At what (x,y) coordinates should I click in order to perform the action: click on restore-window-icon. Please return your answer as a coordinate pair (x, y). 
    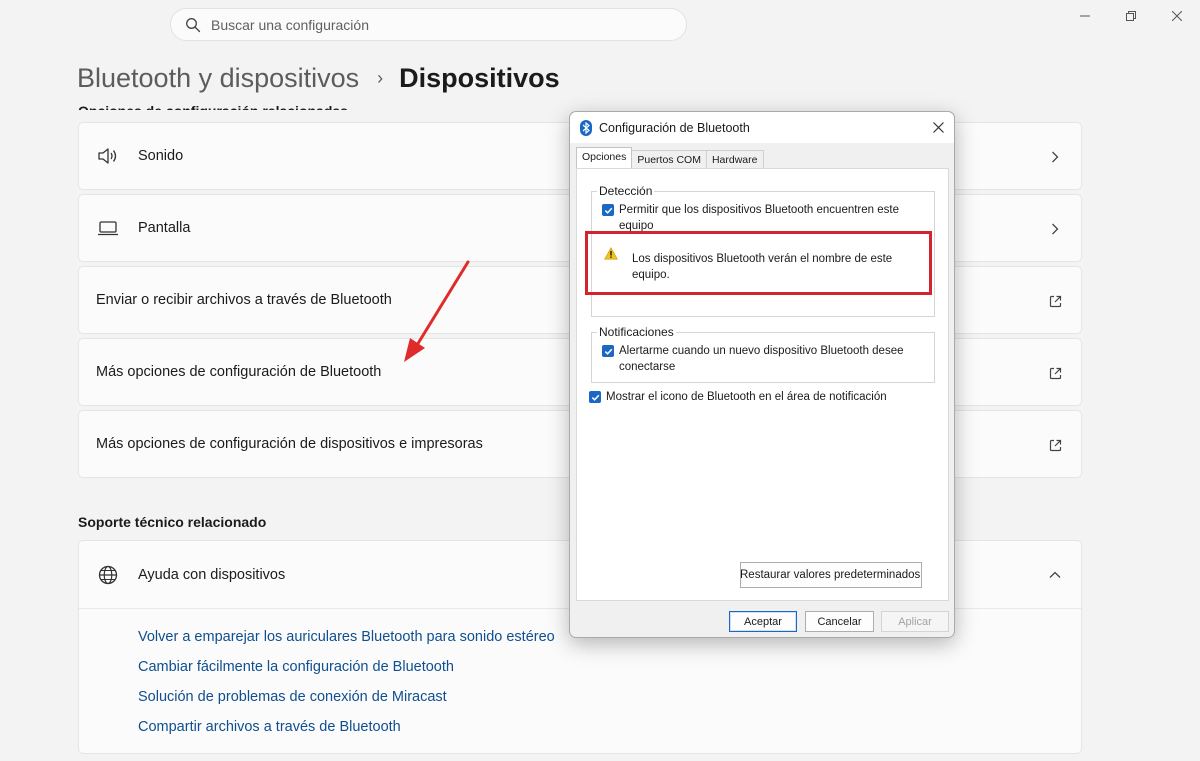
    Looking at the image, I should click on (1131, 16).